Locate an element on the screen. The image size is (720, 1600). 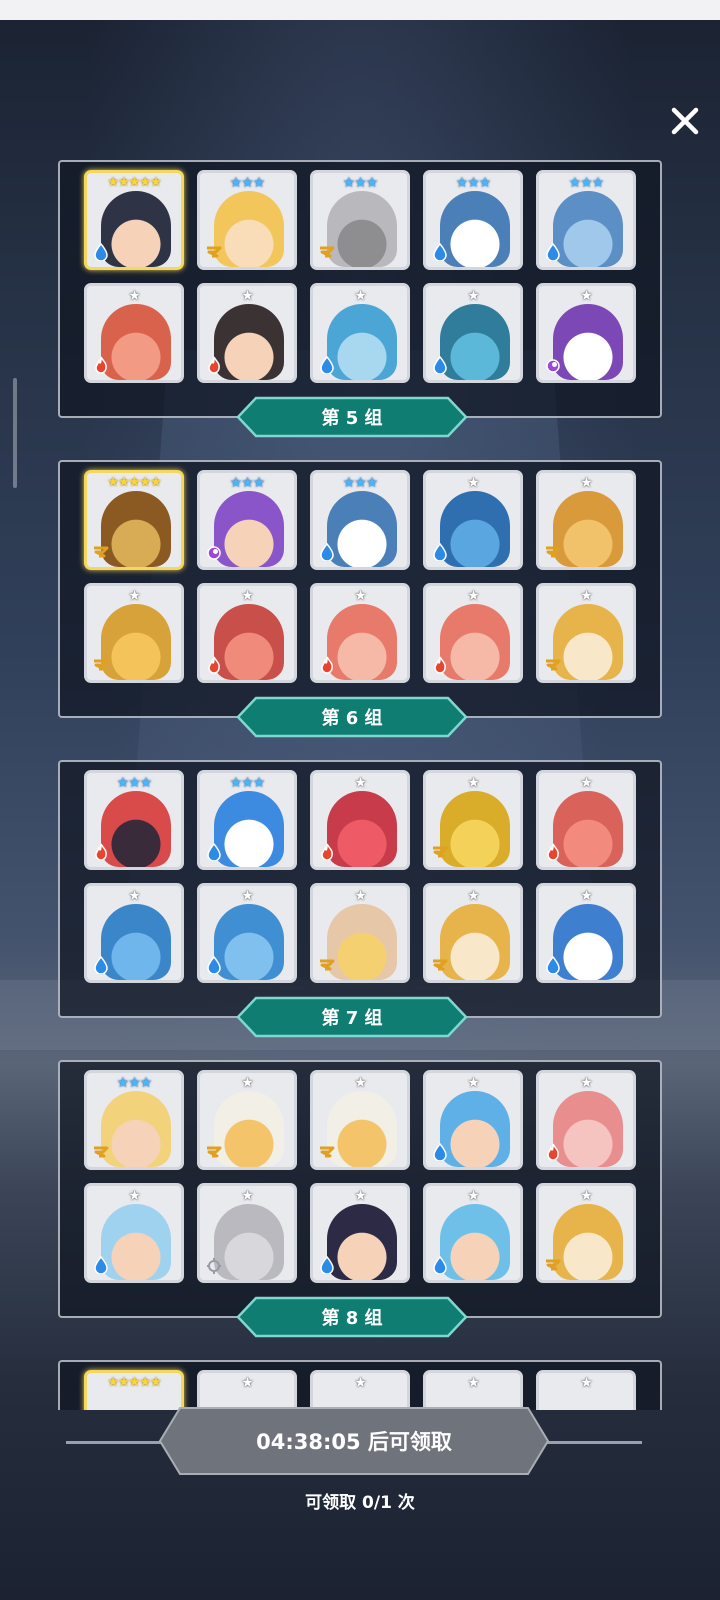
claim-button: 04:38:05 后可领取 is located at coordinates (354, 1441).